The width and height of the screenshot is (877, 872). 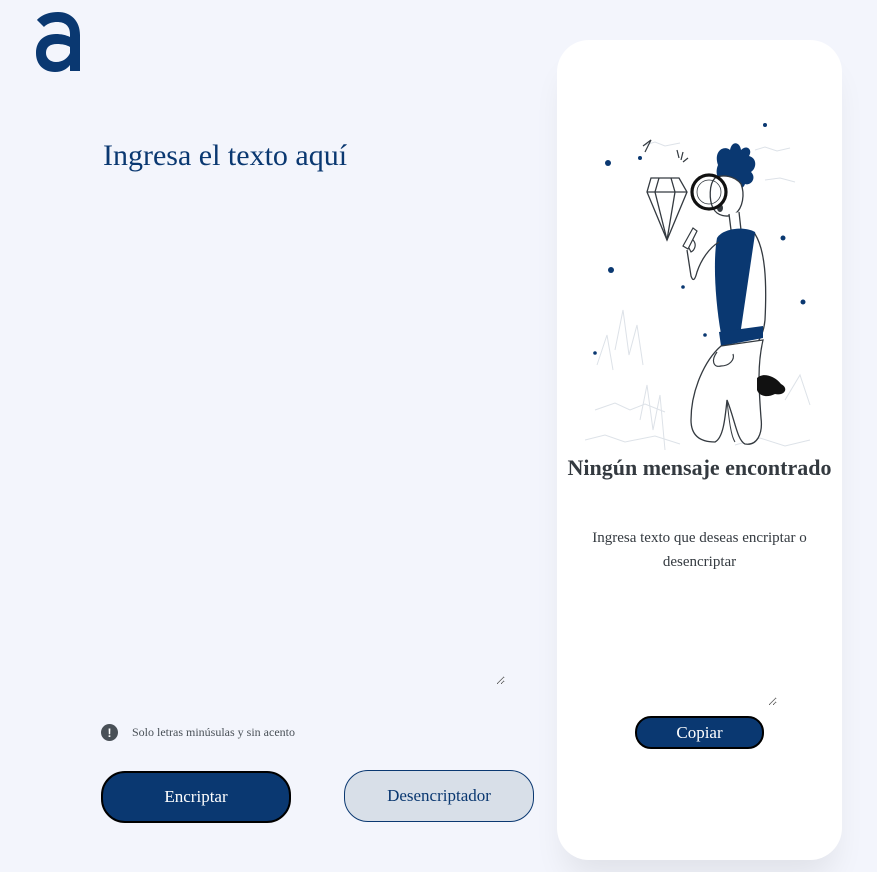 What do you see at coordinates (109, 732) in the screenshot?
I see `exclamation-circle-icon: !` at bounding box center [109, 732].